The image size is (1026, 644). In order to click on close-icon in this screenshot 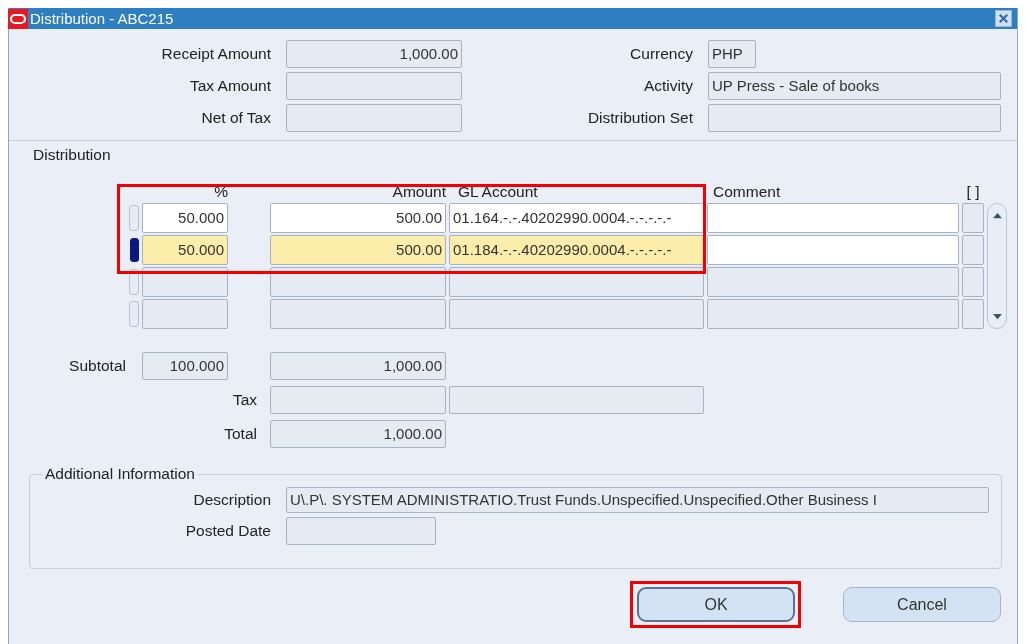, I will do `click(1003, 18)`.